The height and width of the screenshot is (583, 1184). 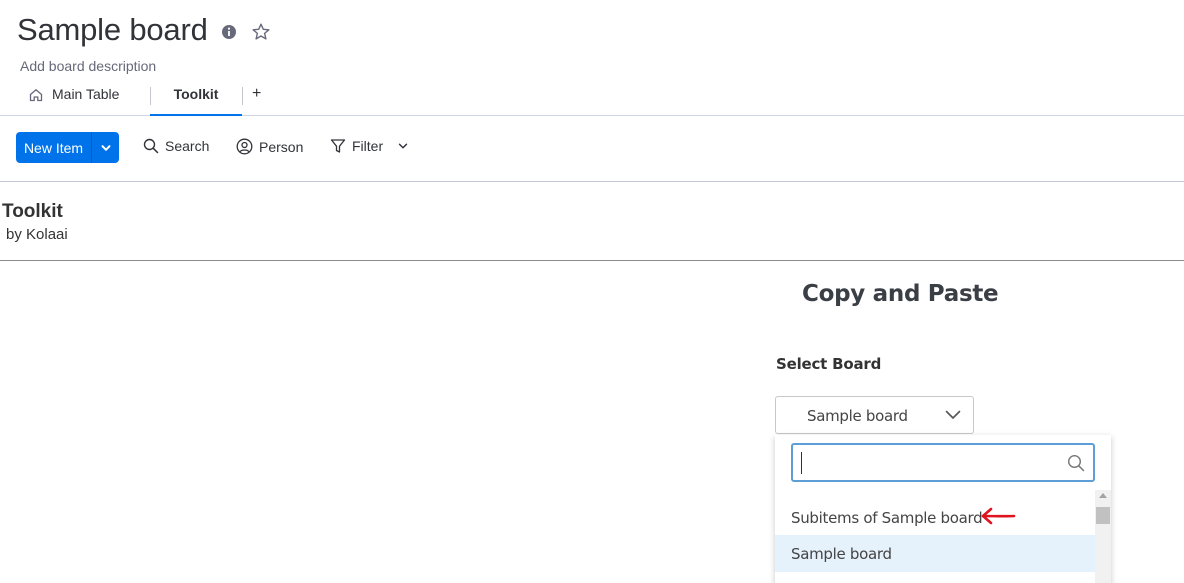 What do you see at coordinates (54, 147) in the screenshot?
I see `new-item-label: New Item` at bounding box center [54, 147].